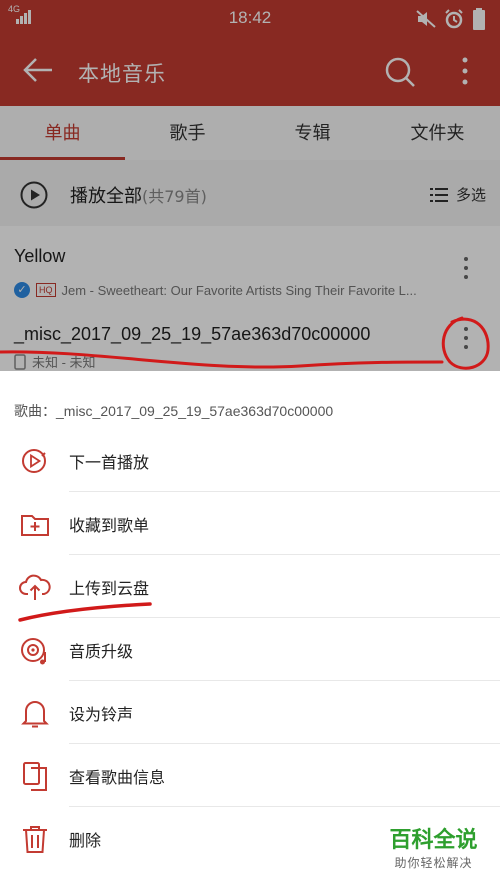 The height and width of the screenshot is (889, 500). Describe the element at coordinates (101, 714) in the screenshot. I see `menu-item-label: 设为铃声` at that location.